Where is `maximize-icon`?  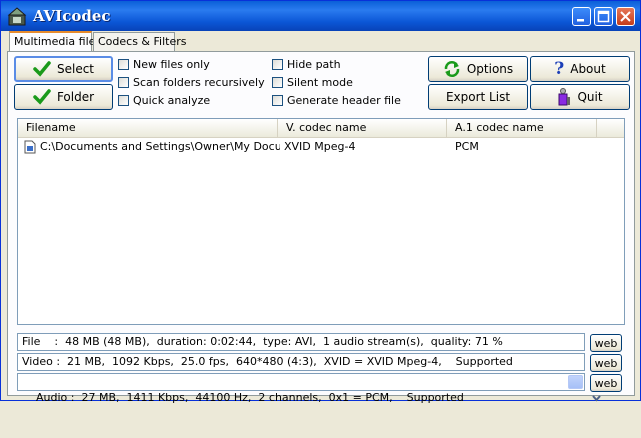
maximize-icon is located at coordinates (603, 16).